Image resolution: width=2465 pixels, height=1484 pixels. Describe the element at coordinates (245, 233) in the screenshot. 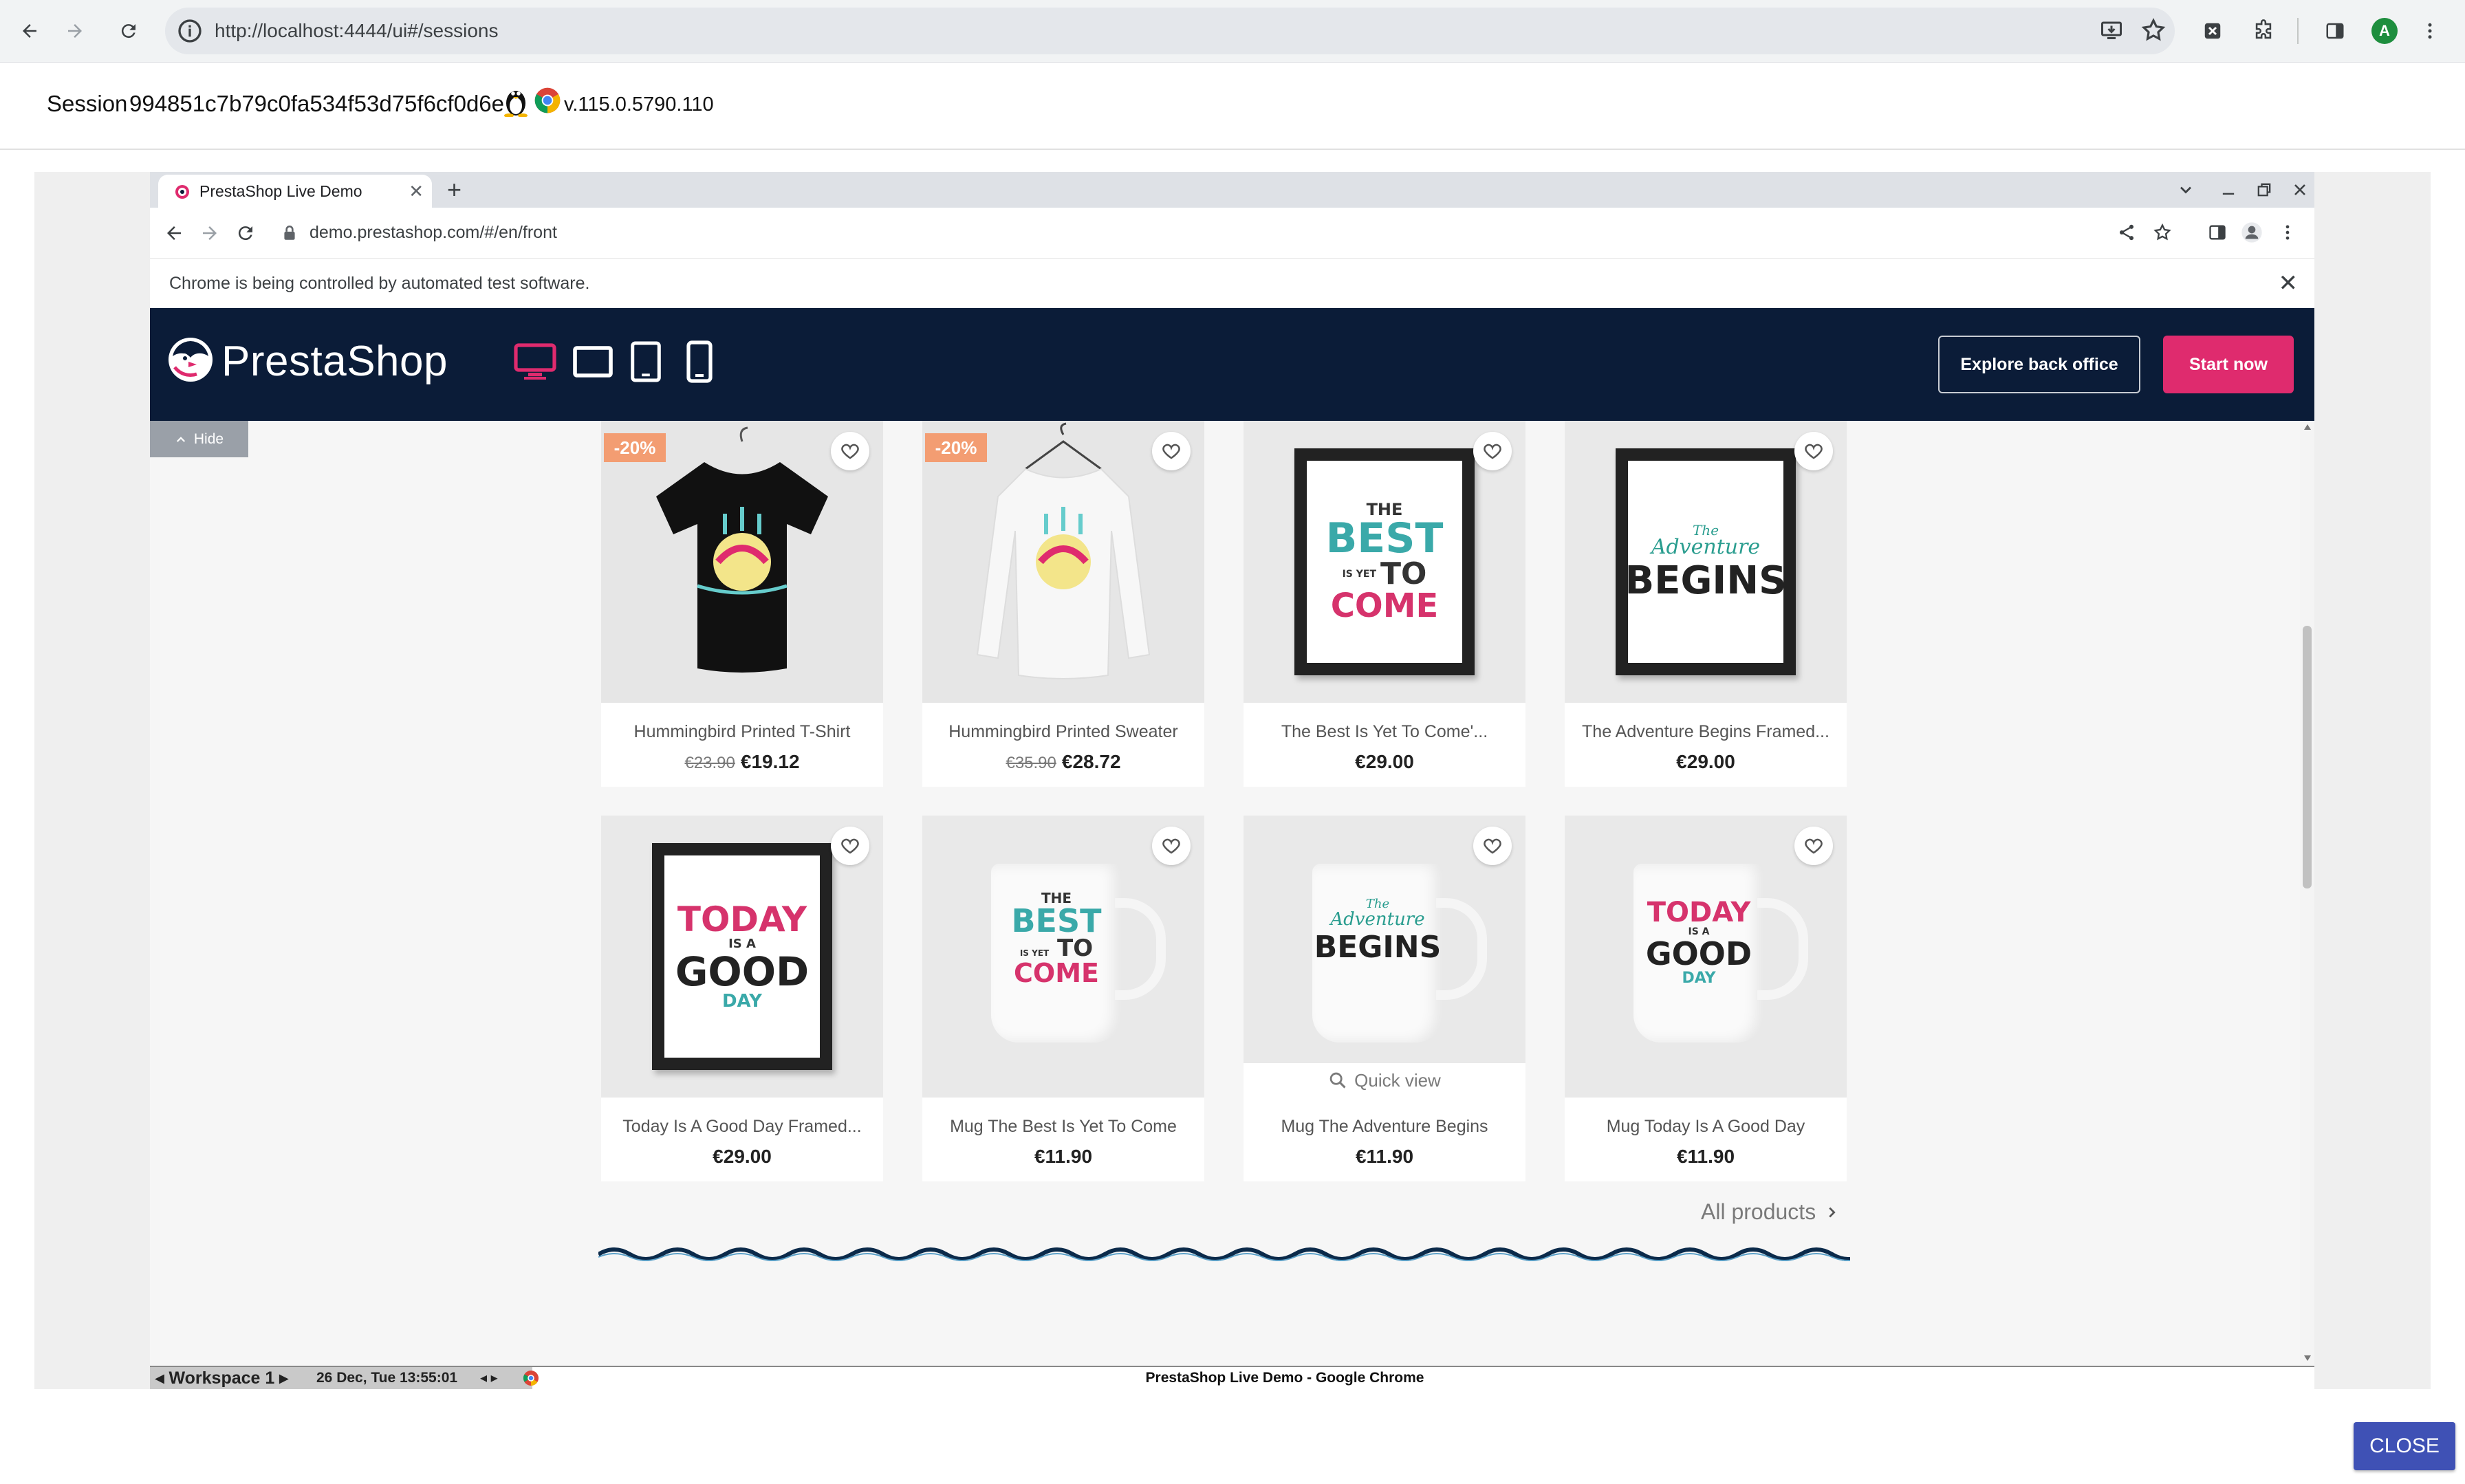

I see `remote-reload-icon` at that location.